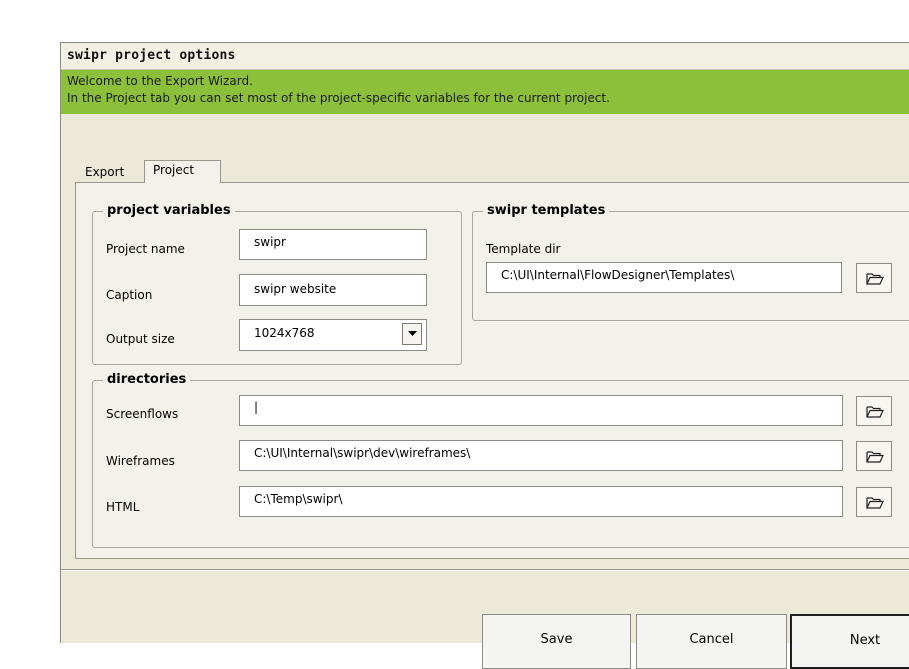  I want to click on cancel-button: Cancel, so click(711, 641).